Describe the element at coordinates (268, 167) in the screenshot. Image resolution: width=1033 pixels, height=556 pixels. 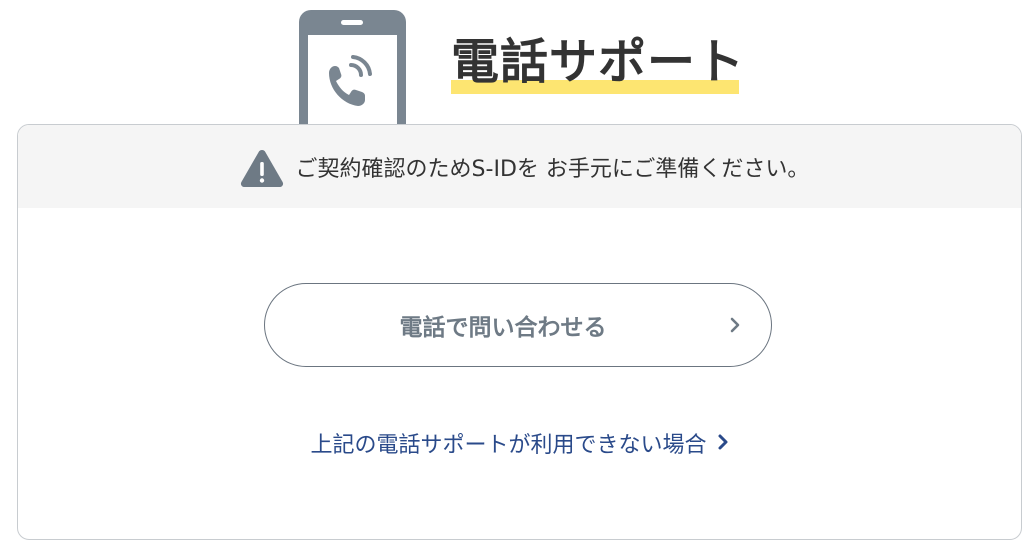
I see `warning-icon` at that location.